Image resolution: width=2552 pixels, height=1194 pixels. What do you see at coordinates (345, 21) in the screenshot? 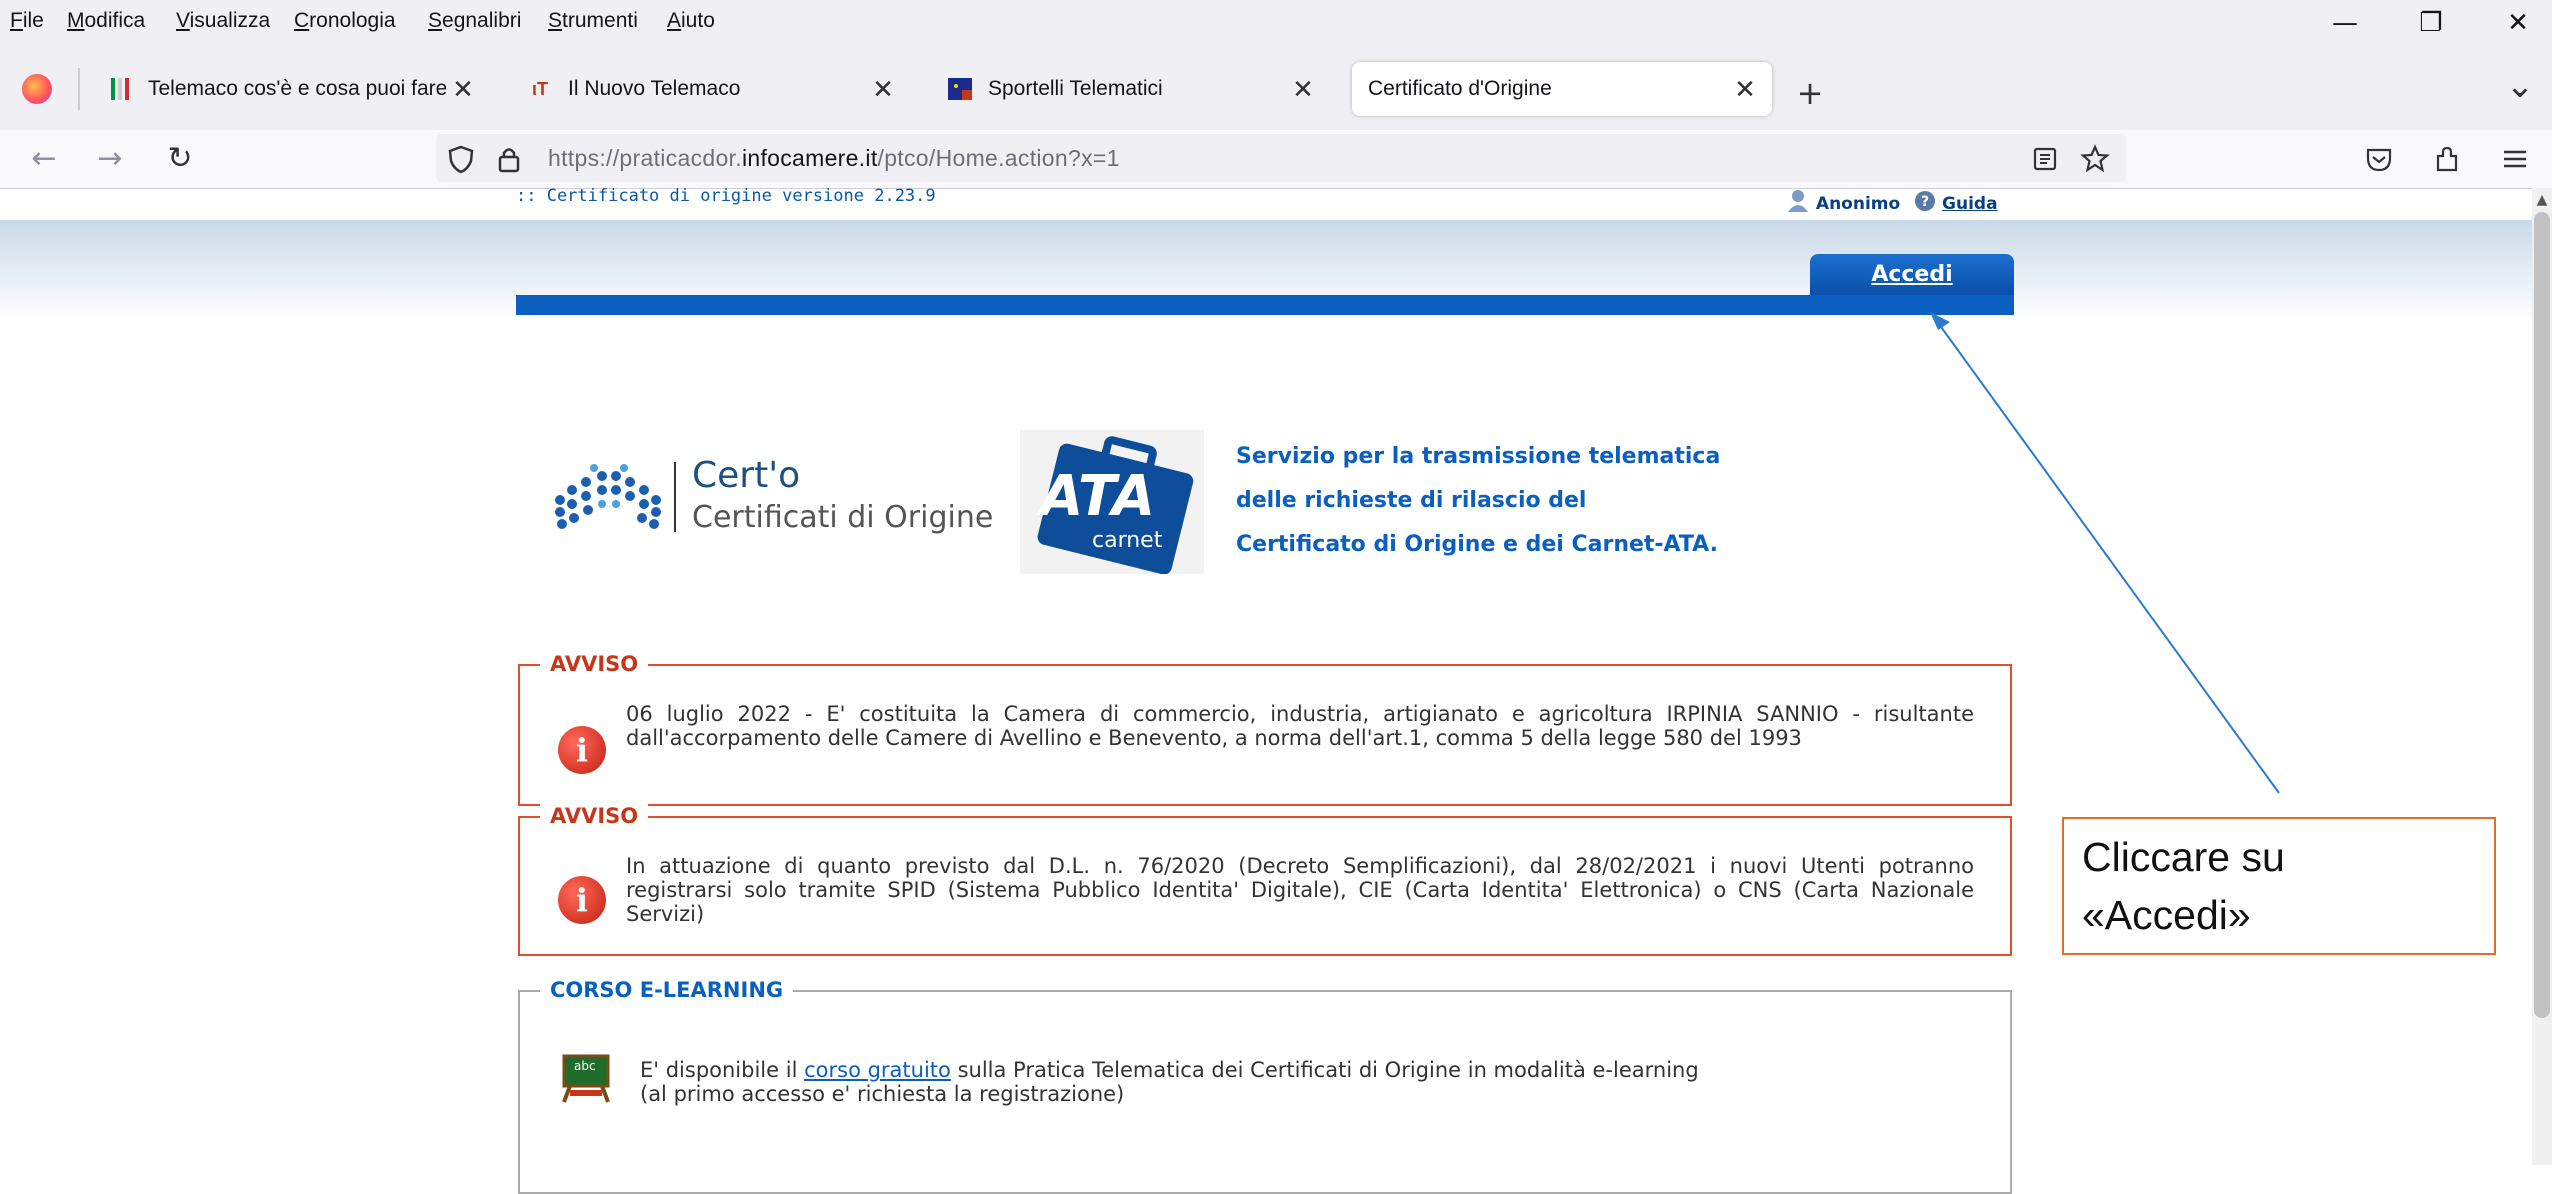
I see `menu-cronologia: Cronologia` at bounding box center [345, 21].